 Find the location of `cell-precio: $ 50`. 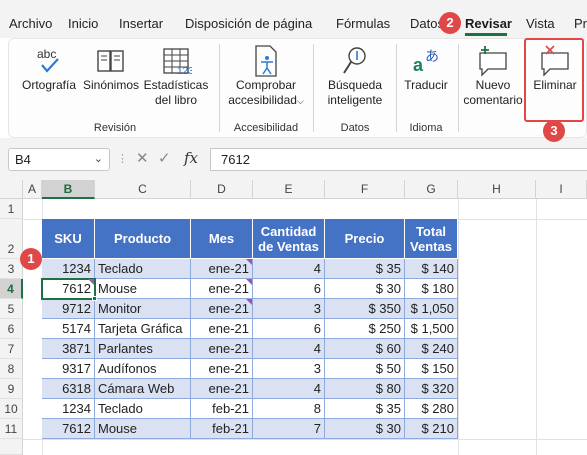

cell-precio: $ 50 is located at coordinates (365, 369).